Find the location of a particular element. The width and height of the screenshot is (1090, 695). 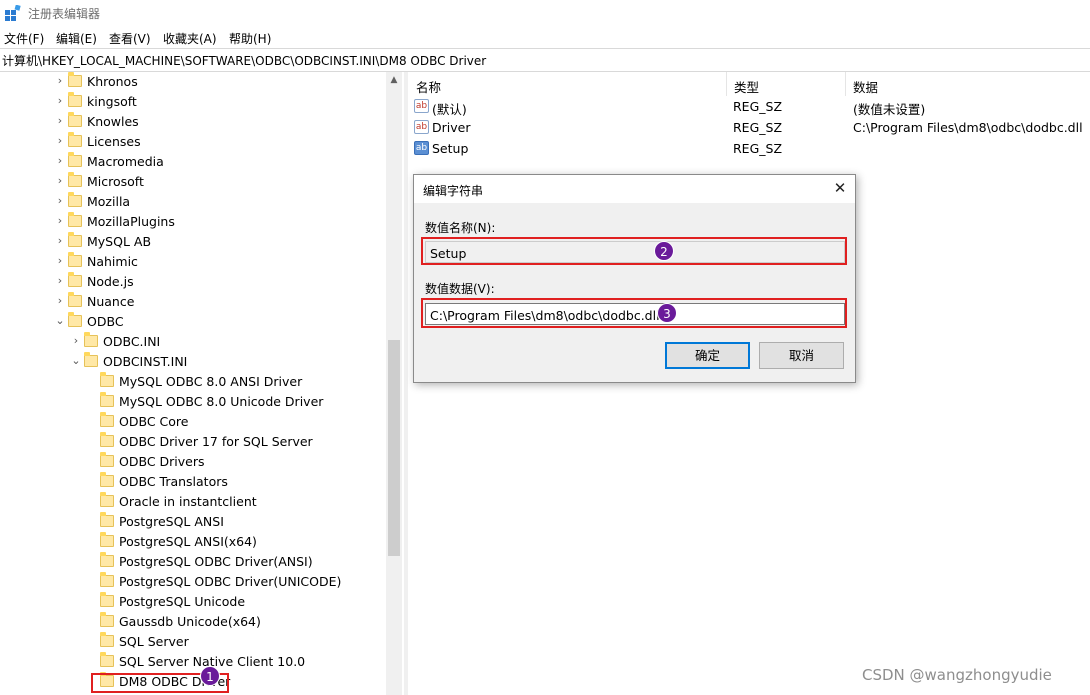

value-data: (数值未设置) is located at coordinates (889, 109).